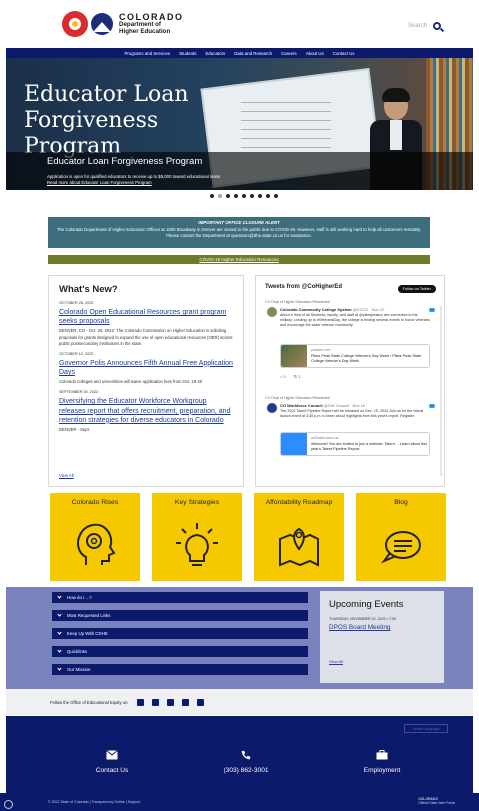 Image resolution: width=479 pixels, height=811 pixels. I want to click on tile-colorado-rises: Colorado Rises, so click(95, 537).